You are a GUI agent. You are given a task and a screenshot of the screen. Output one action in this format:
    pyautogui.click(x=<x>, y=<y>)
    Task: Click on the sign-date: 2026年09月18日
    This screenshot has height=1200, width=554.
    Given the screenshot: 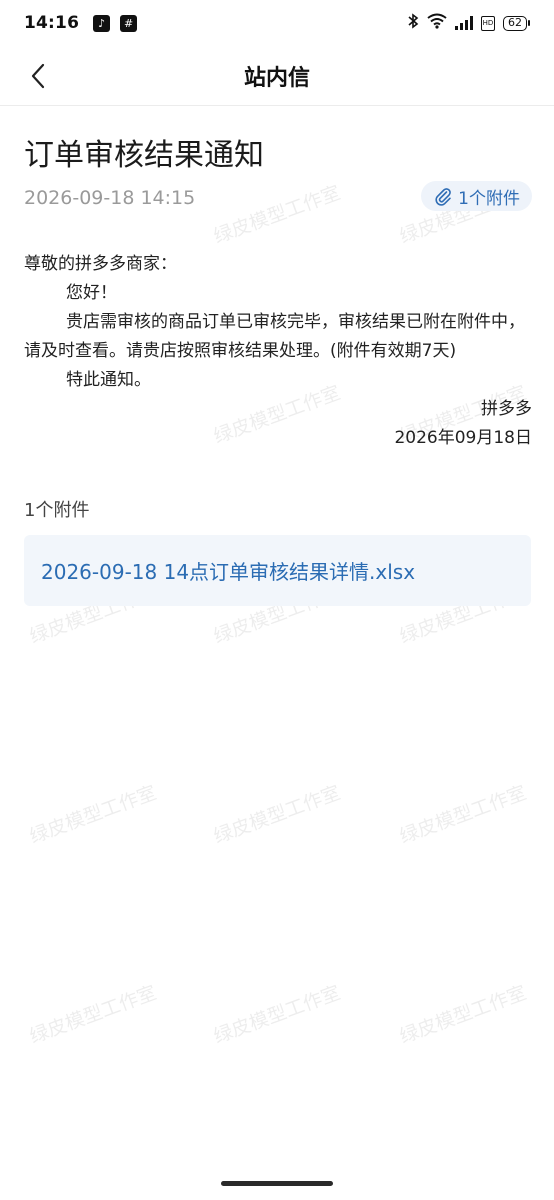 What is the action you would take?
    pyautogui.click(x=463, y=438)
    